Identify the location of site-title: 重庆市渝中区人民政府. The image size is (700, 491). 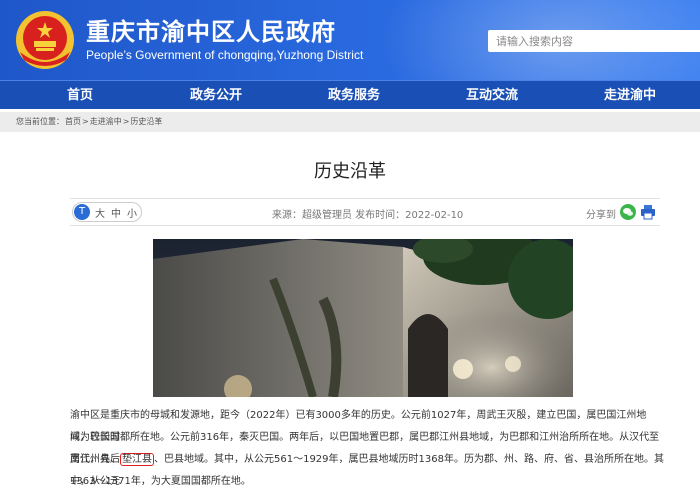
(211, 32).